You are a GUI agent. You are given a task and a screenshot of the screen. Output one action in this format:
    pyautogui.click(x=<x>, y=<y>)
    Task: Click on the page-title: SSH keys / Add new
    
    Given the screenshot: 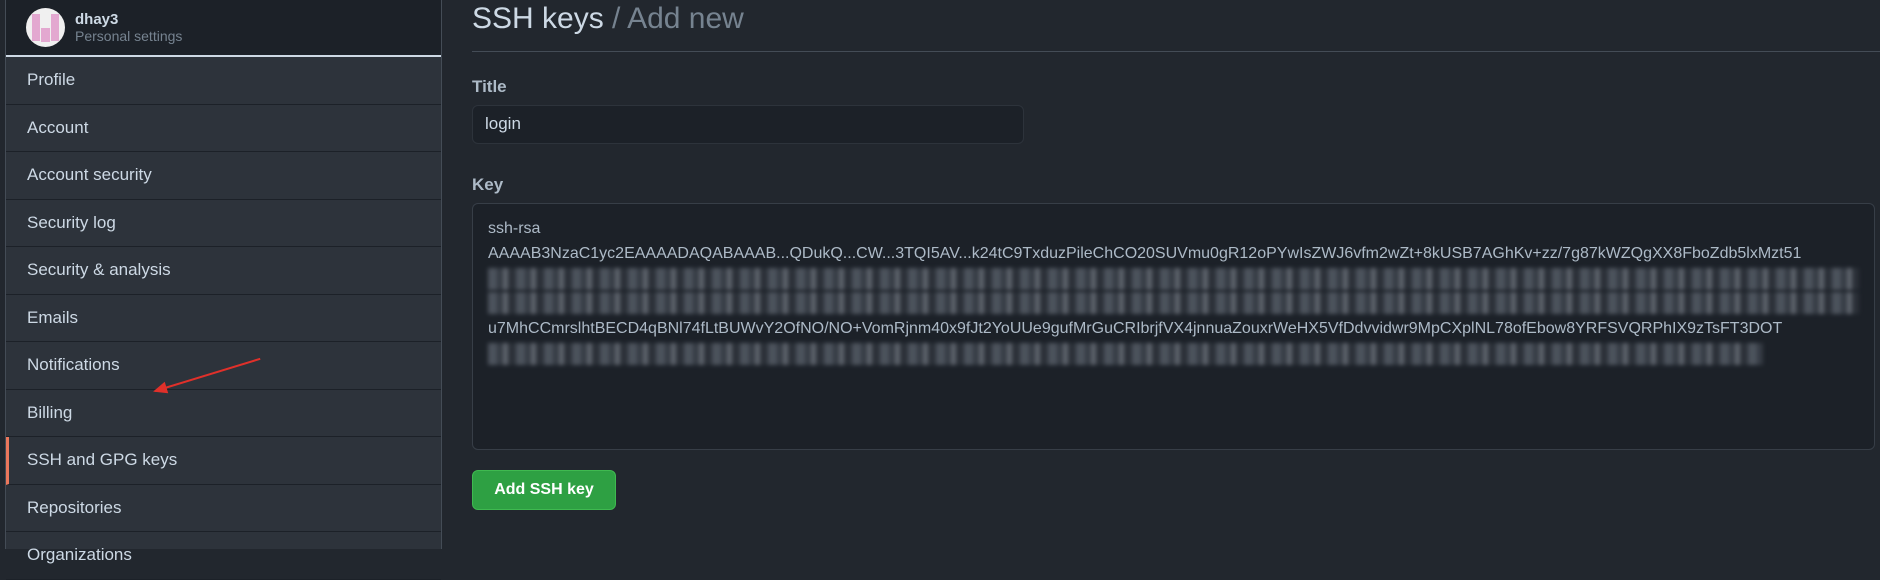 What is the action you would take?
    pyautogui.click(x=1176, y=26)
    